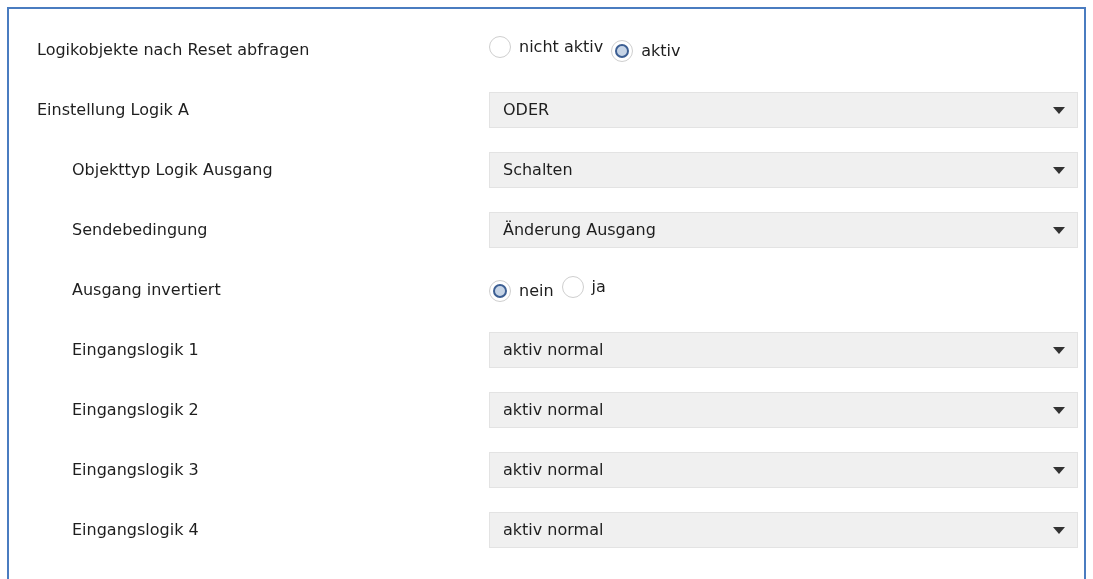 The image size is (1093, 579). I want to click on radio-label: ja, so click(598, 287).